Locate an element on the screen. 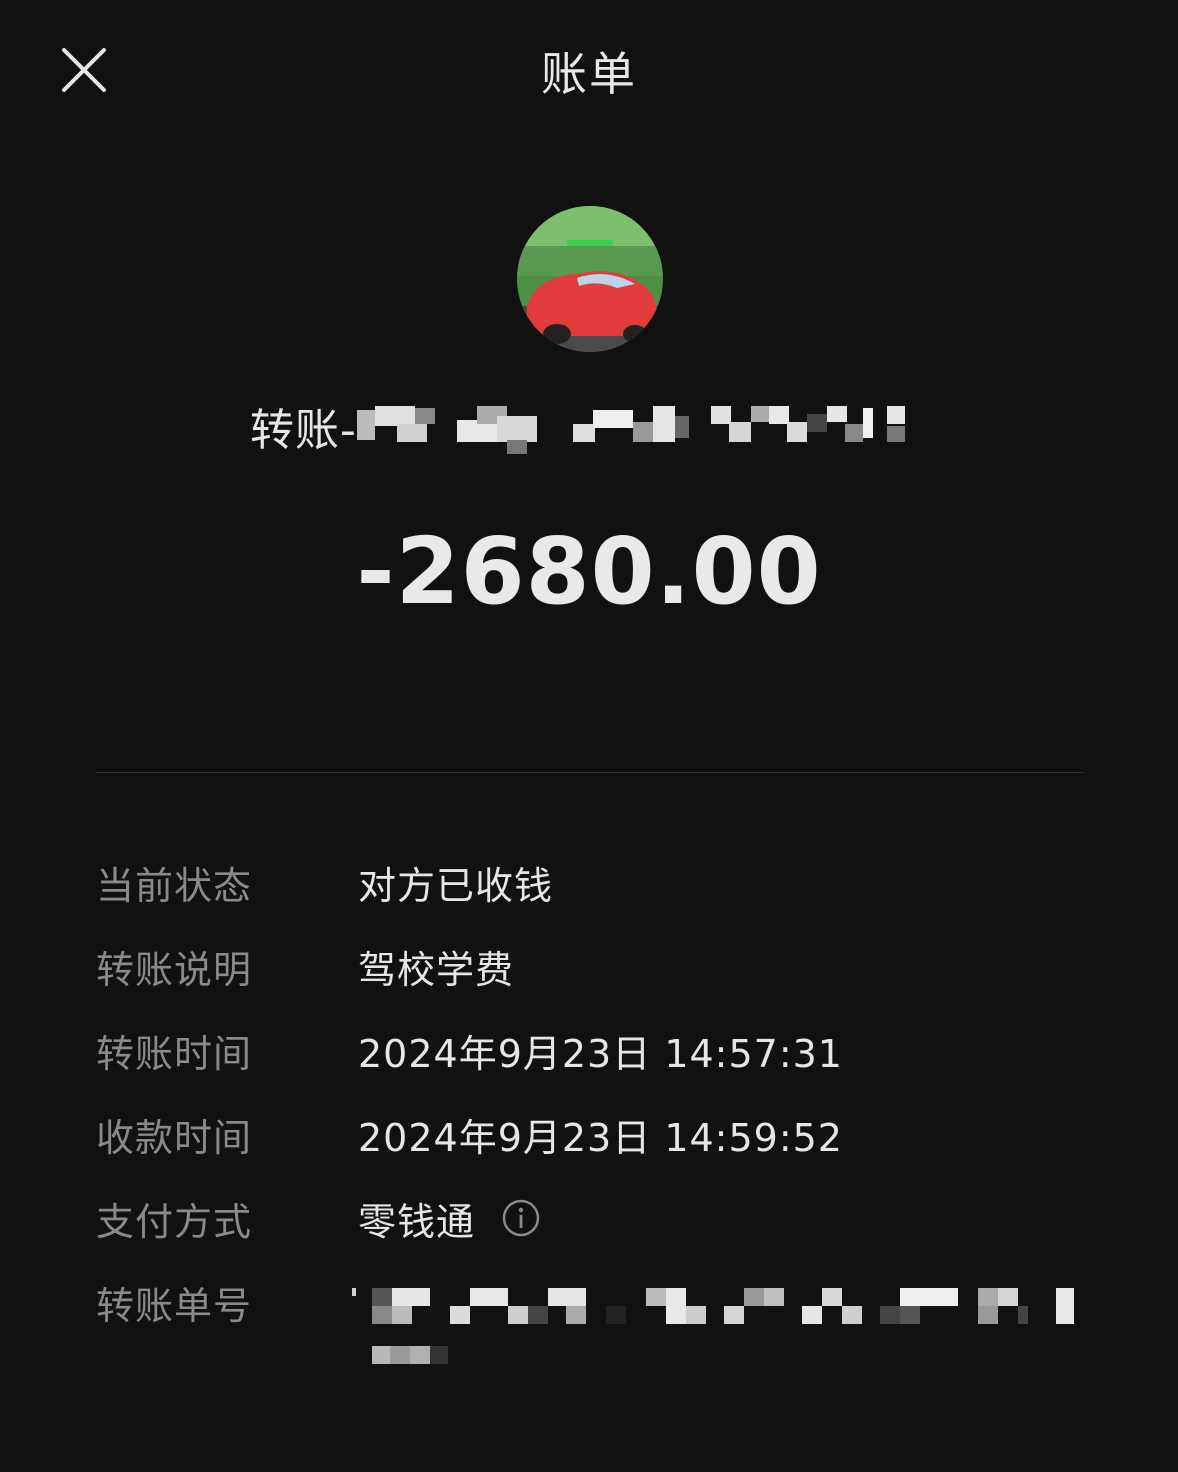 The image size is (1178, 1472). payment-method-value-wrap: 零钱通 is located at coordinates (449, 1218).